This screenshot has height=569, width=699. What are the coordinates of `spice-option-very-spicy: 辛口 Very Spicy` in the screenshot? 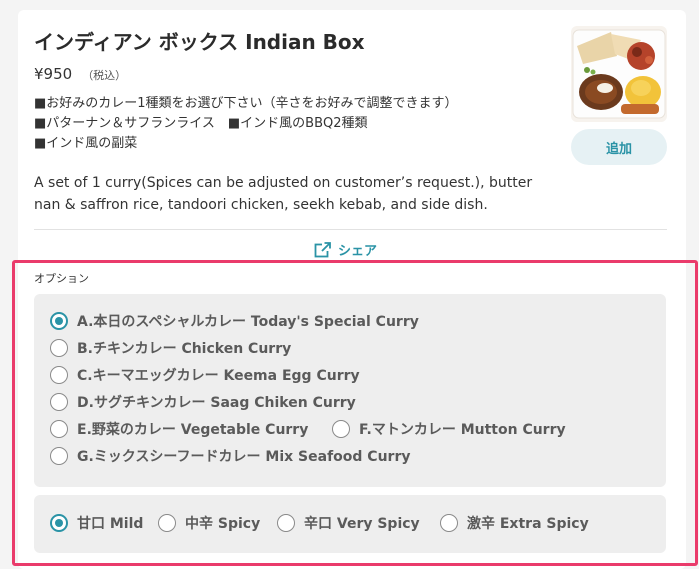 It's located at (348, 523).